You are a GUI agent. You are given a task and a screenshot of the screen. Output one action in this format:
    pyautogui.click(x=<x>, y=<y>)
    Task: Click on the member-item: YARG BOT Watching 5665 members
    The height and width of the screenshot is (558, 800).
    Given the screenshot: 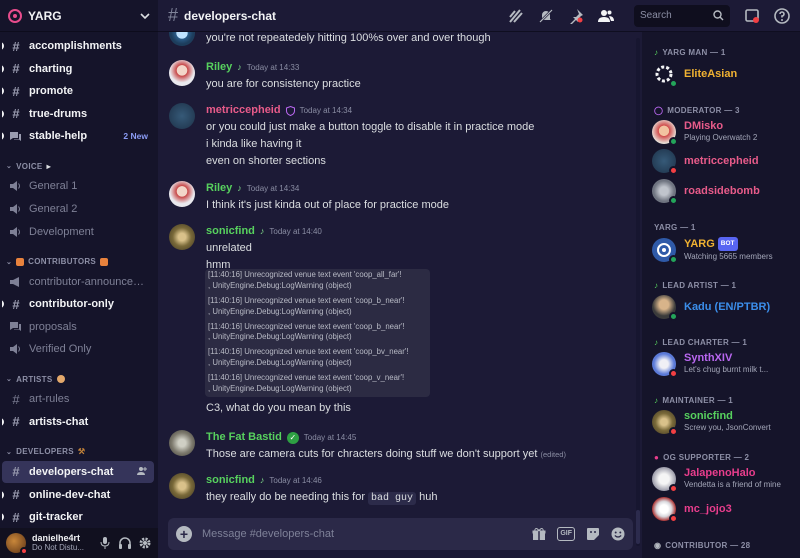 What is the action you would take?
    pyautogui.click(x=725, y=250)
    